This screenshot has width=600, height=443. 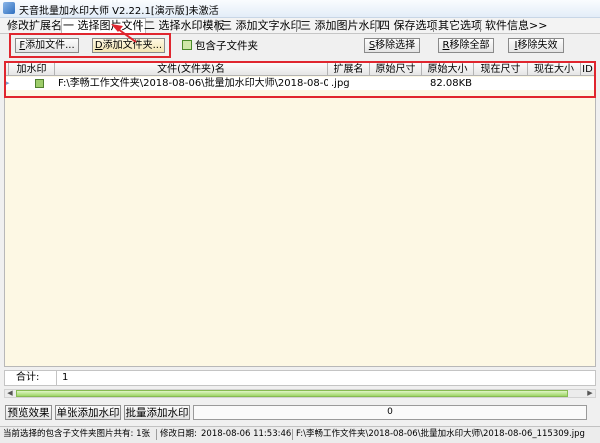 I want to click on column-header-current-size: 现在大小, so click(x=554, y=69).